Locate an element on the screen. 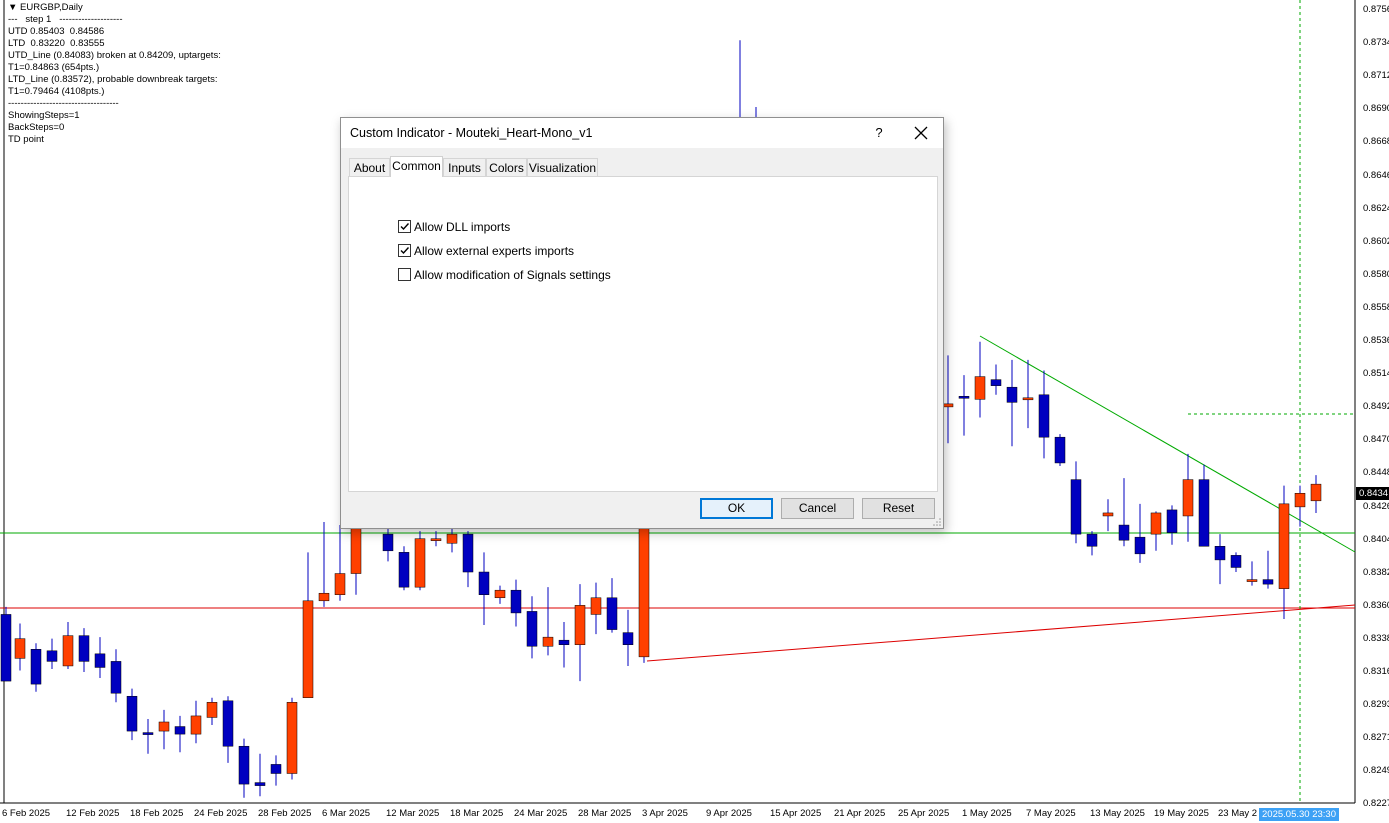 The width and height of the screenshot is (1389, 823). date-label: 23 May 2 is located at coordinates (1238, 813).